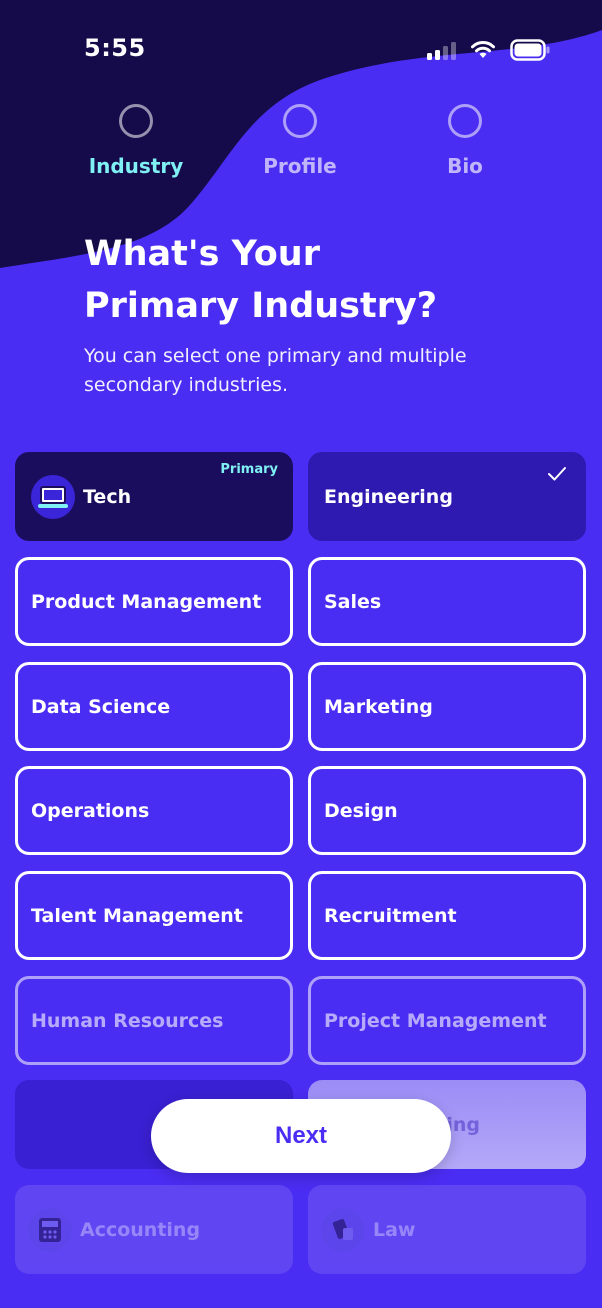 This screenshot has height=1308, width=602. What do you see at coordinates (301, 1136) in the screenshot?
I see `next-button: Next` at bounding box center [301, 1136].